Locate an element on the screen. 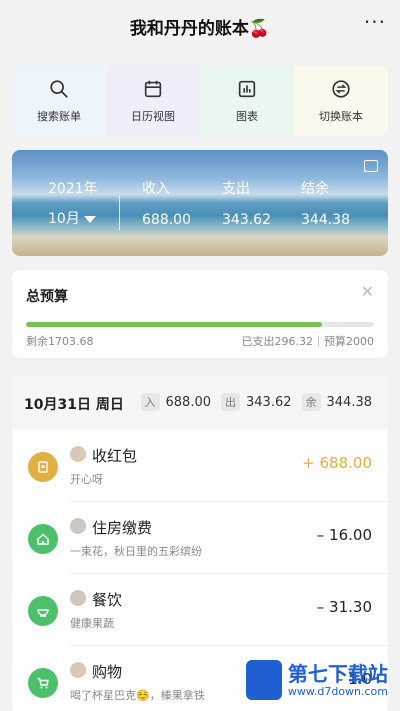  entry-name: 住房缴费 is located at coordinates (122, 528).